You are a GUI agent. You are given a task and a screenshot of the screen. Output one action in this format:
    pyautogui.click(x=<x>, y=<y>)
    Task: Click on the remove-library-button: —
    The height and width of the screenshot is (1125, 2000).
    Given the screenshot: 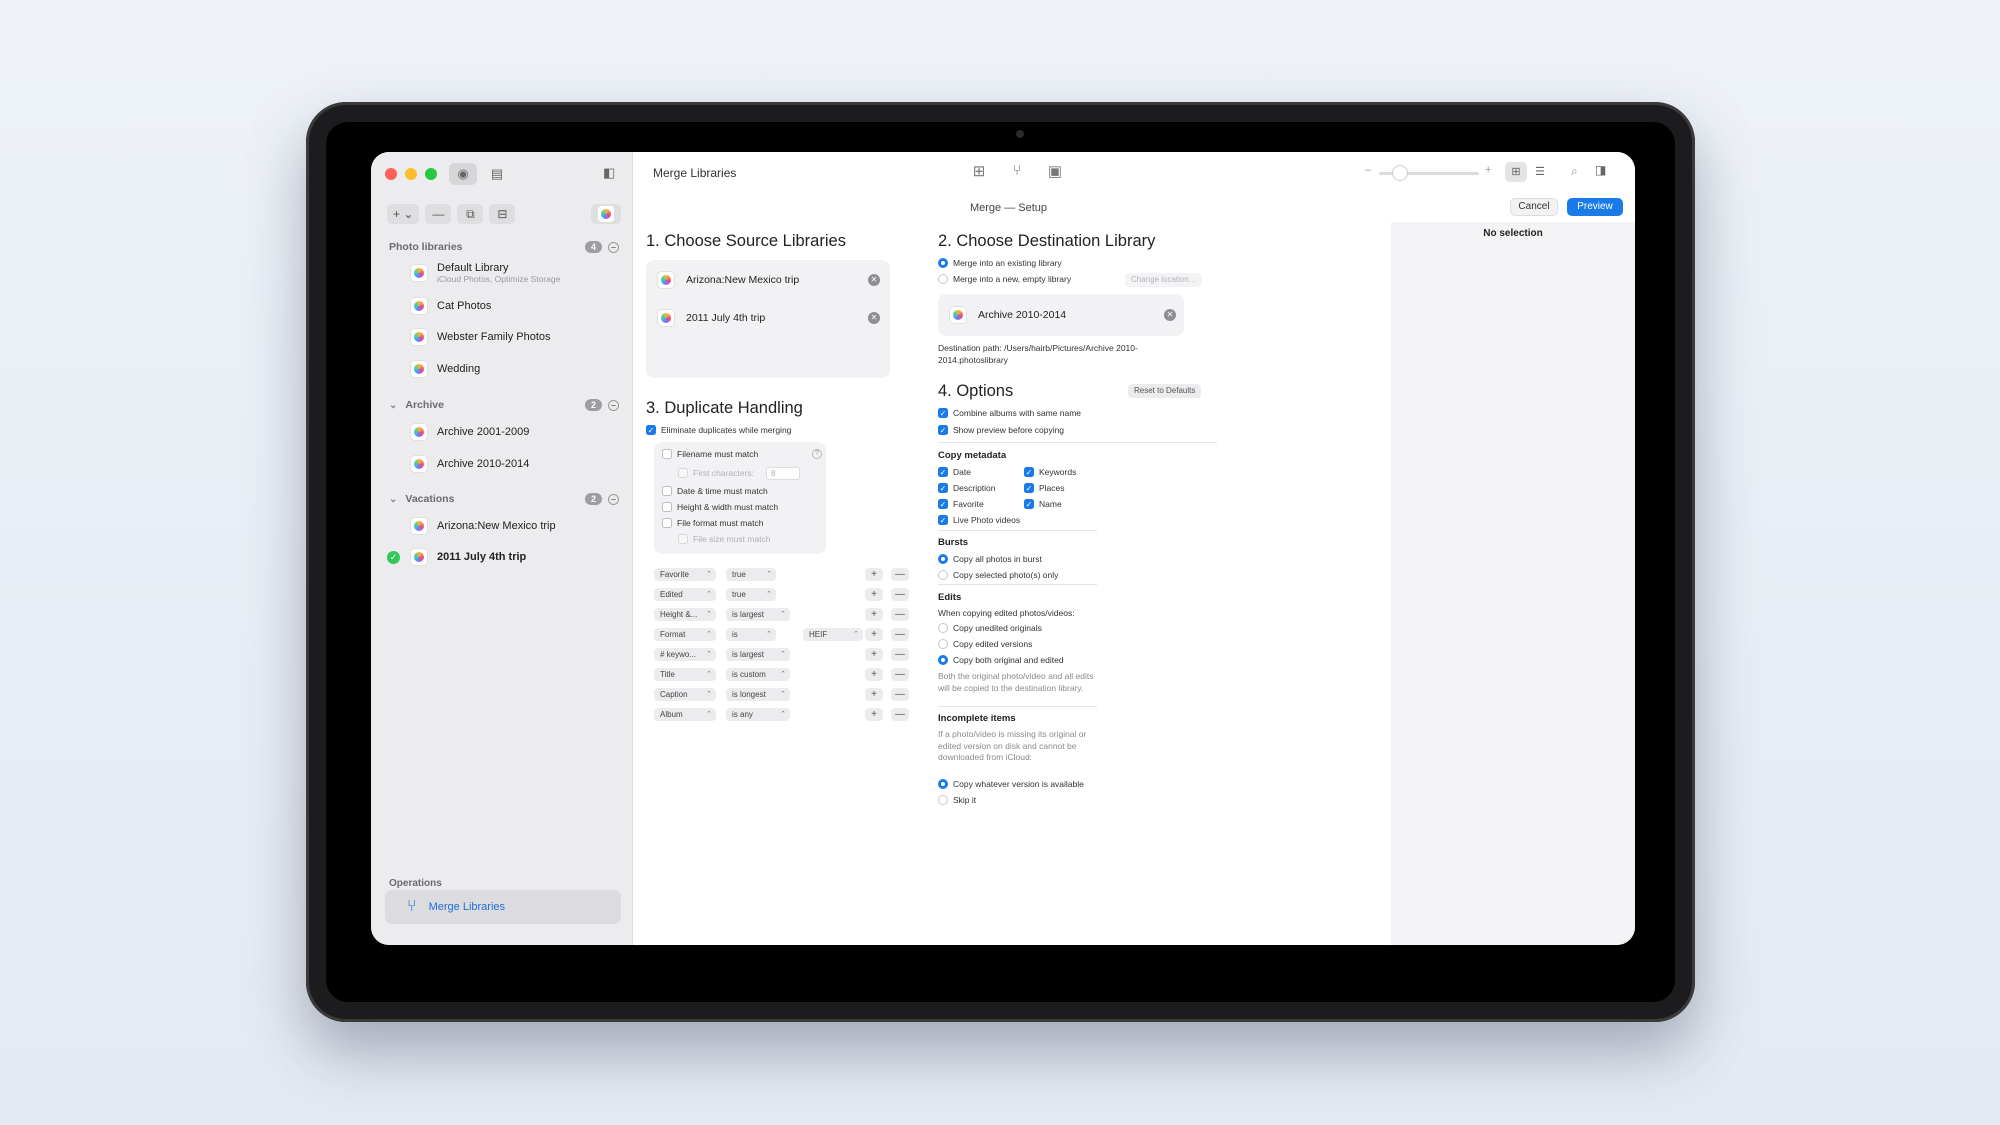 What is the action you would take?
    pyautogui.click(x=438, y=214)
    